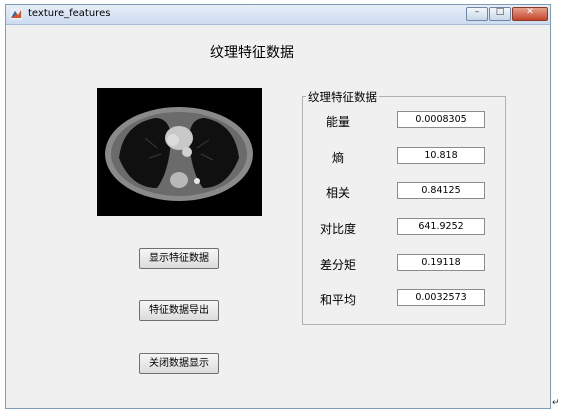  Describe the element at coordinates (337, 265) in the screenshot. I see `feature-label-inverse-difference-moment: 差分矩` at that location.